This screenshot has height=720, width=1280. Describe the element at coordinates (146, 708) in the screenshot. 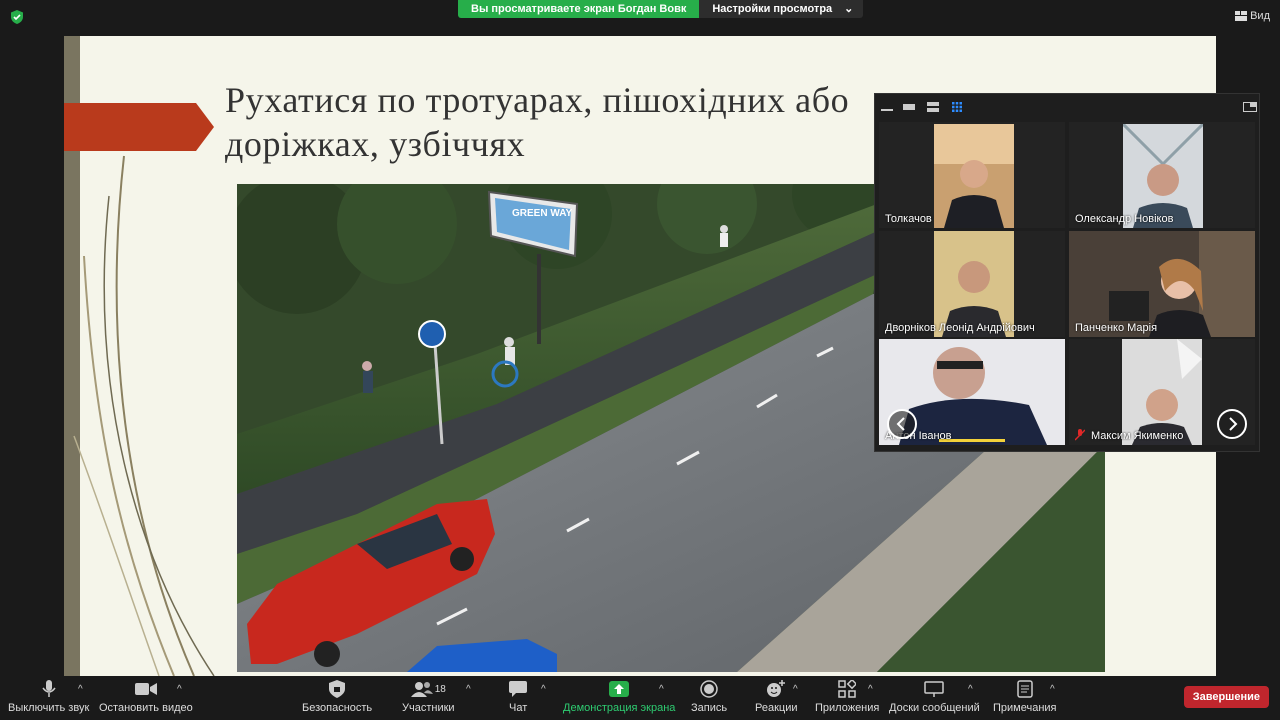

I see `stop-video-label: Остановить видео` at that location.